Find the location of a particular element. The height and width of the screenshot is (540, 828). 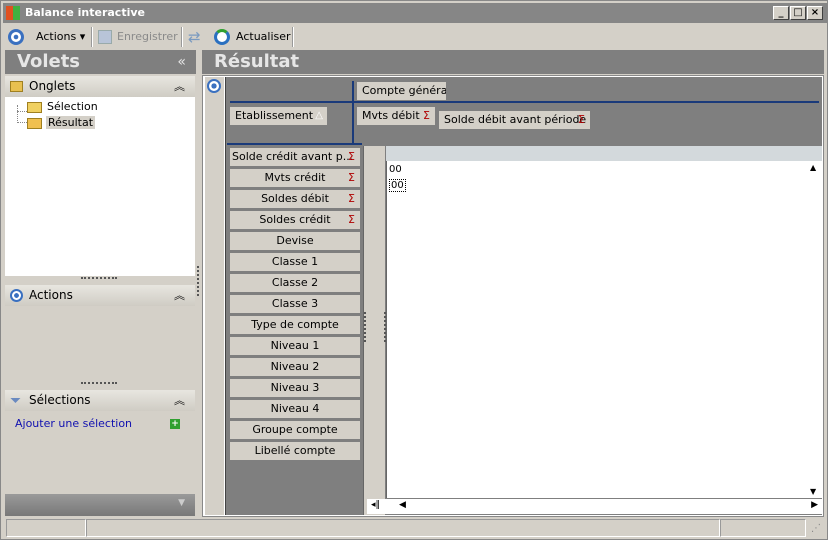

toolbar: Actions ▾ Enregistrer ⇄ Actualiser is located at coordinates (415, 37).